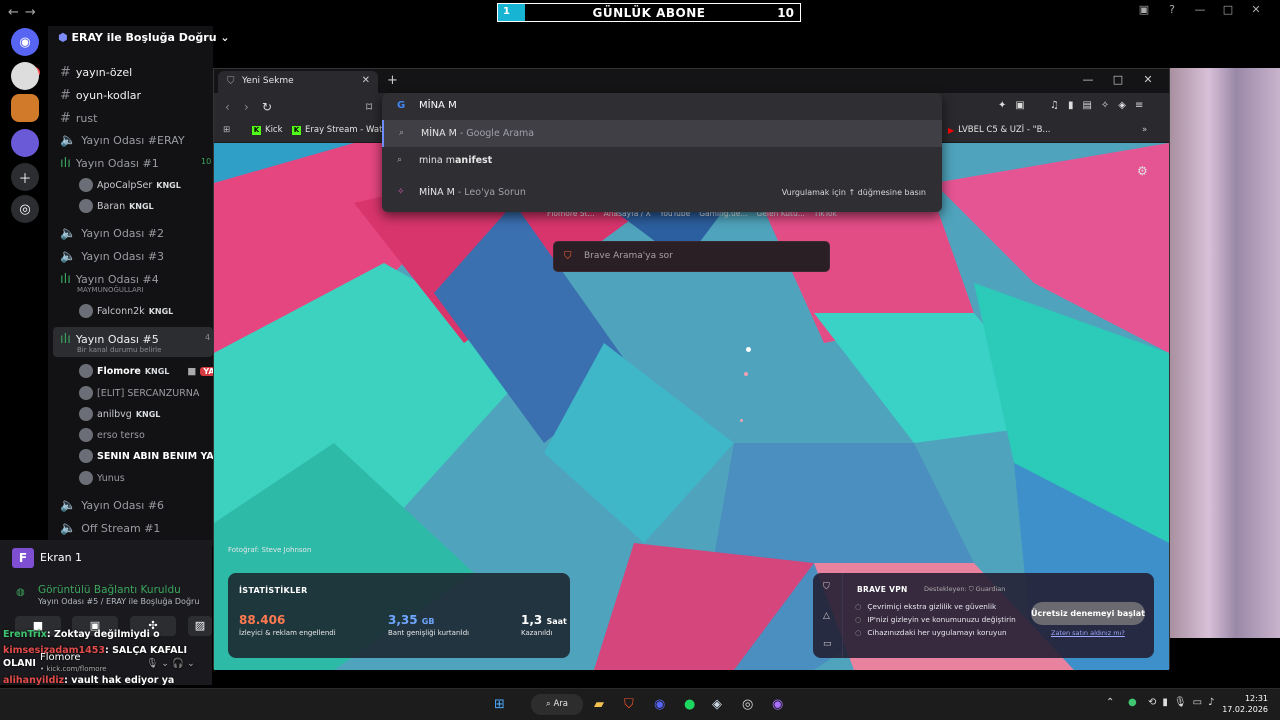 The width and height of the screenshot is (1280, 720). Describe the element at coordinates (116, 206) in the screenshot. I see `voice-user: Baran KNGL` at that location.